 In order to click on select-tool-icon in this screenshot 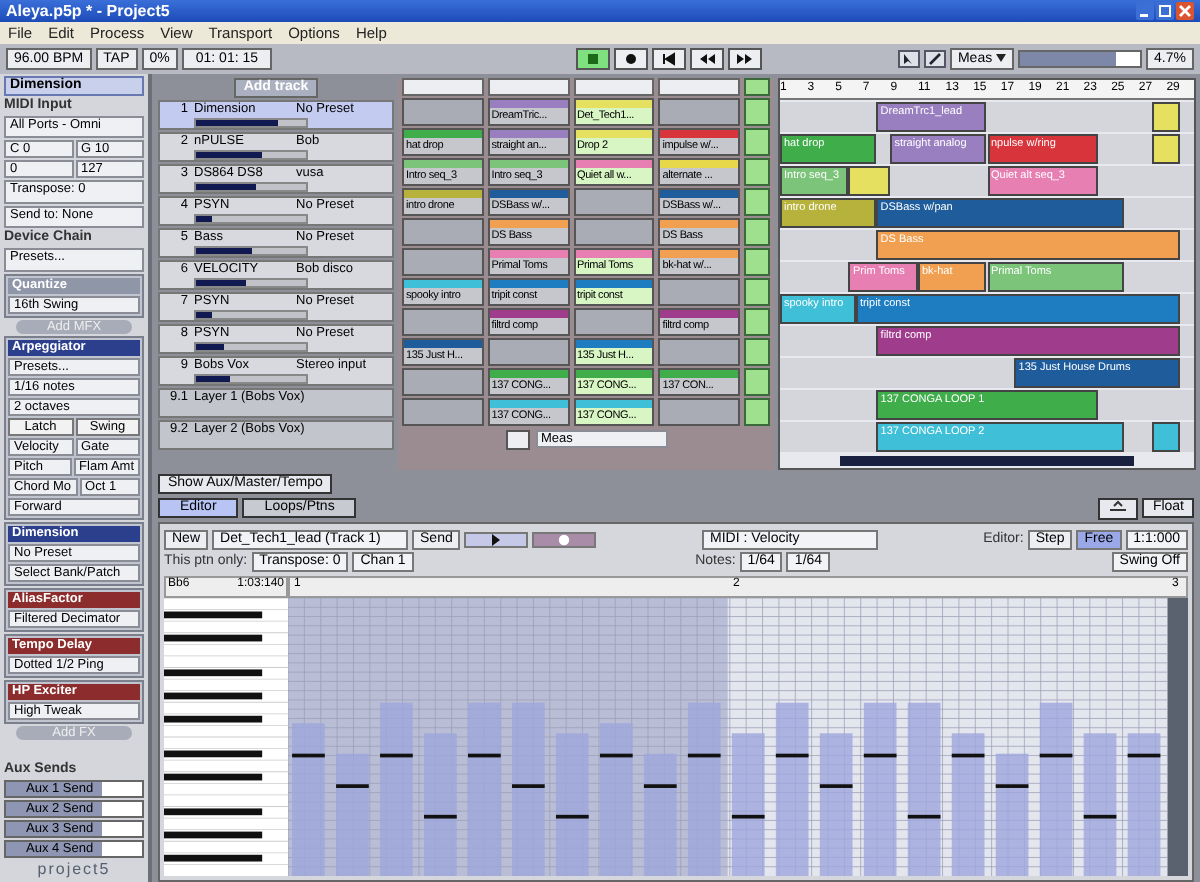, I will do `click(908, 59)`.